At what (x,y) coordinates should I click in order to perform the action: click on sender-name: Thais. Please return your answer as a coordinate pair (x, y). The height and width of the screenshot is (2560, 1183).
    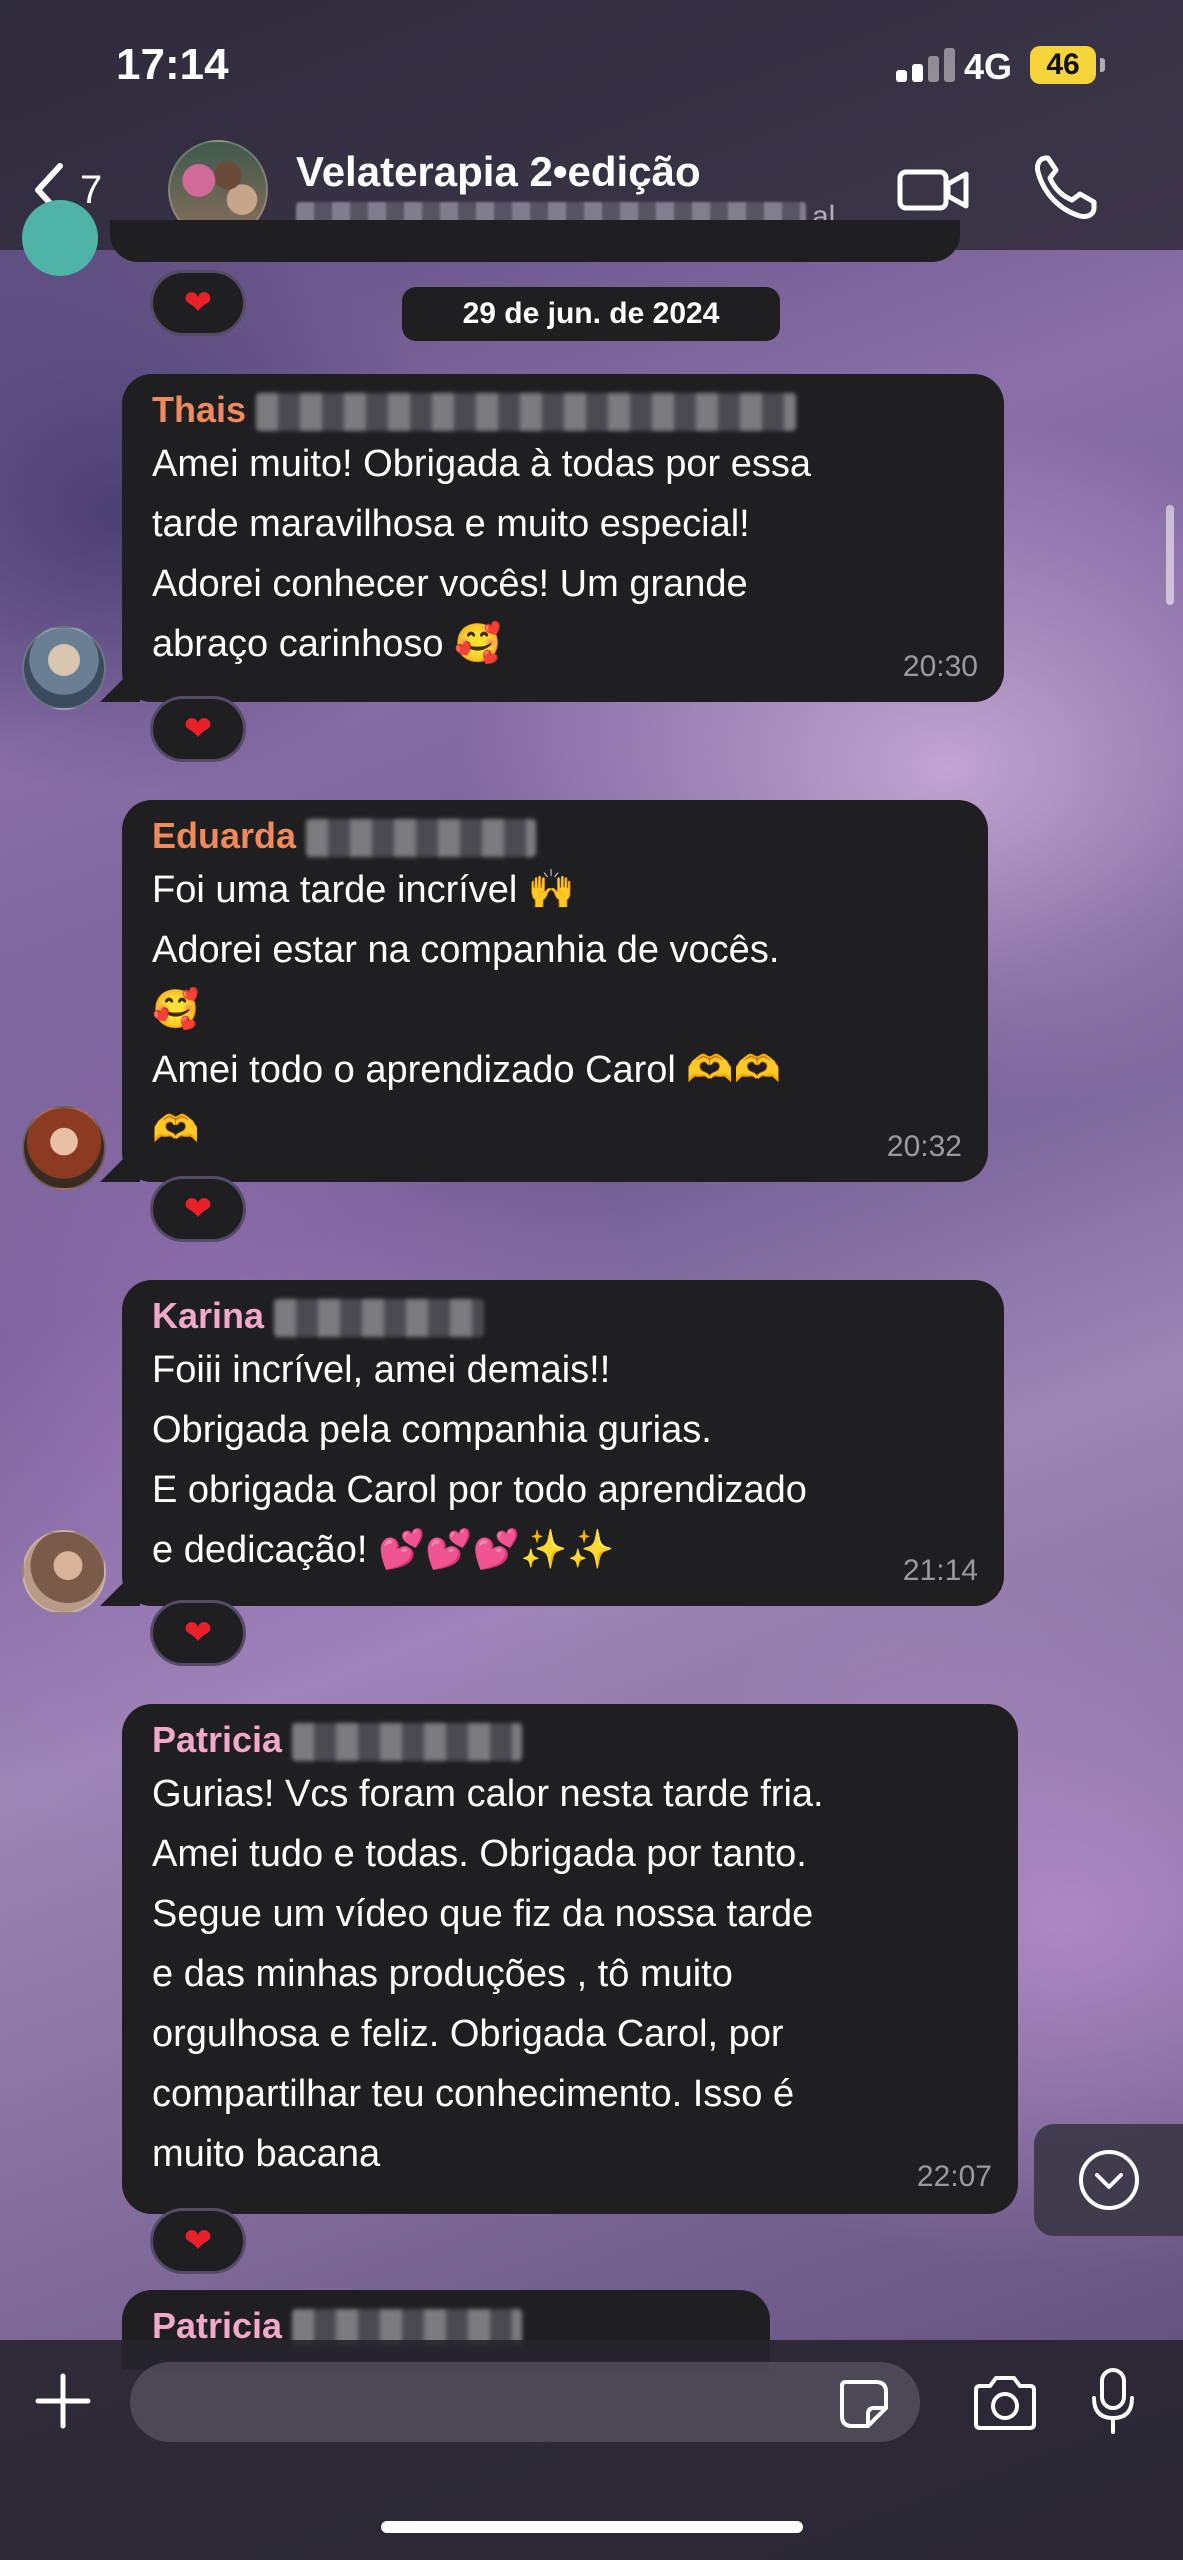
    Looking at the image, I should click on (563, 410).